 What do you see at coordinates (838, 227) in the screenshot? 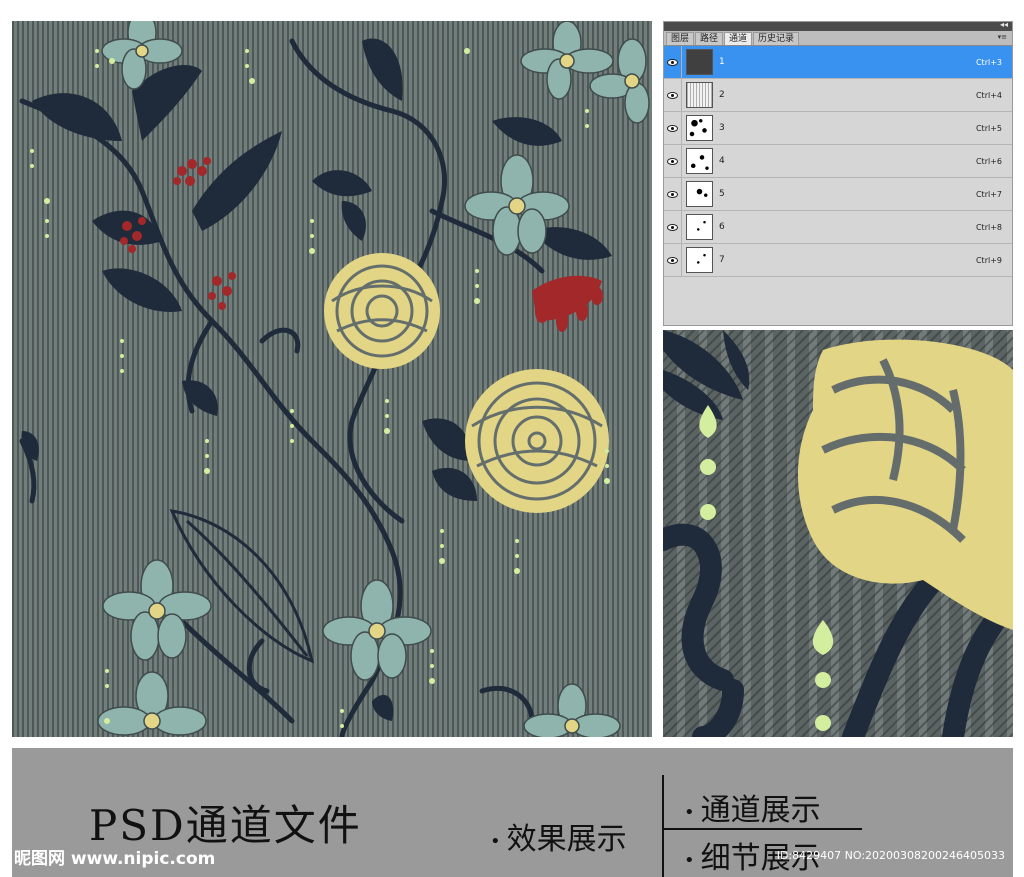
I see `channel-row-6: 6 Ctrl+8` at bounding box center [838, 227].